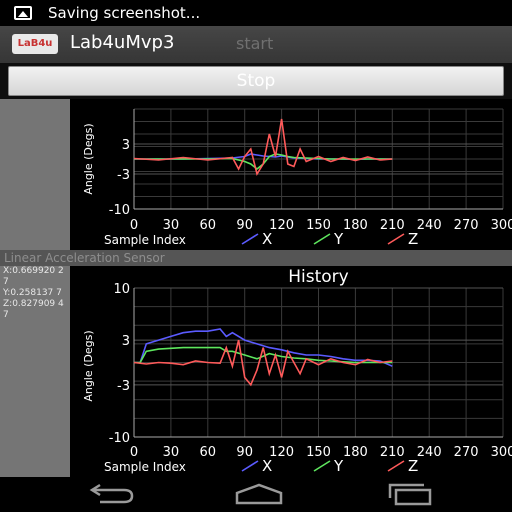 The width and height of the screenshot is (512, 512). I want to click on stop-bar: Stop, so click(256, 81).